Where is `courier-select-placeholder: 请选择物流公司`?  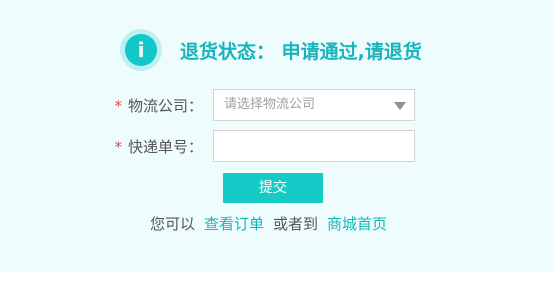 courier-select-placeholder: 请选择物流公司 is located at coordinates (270, 104).